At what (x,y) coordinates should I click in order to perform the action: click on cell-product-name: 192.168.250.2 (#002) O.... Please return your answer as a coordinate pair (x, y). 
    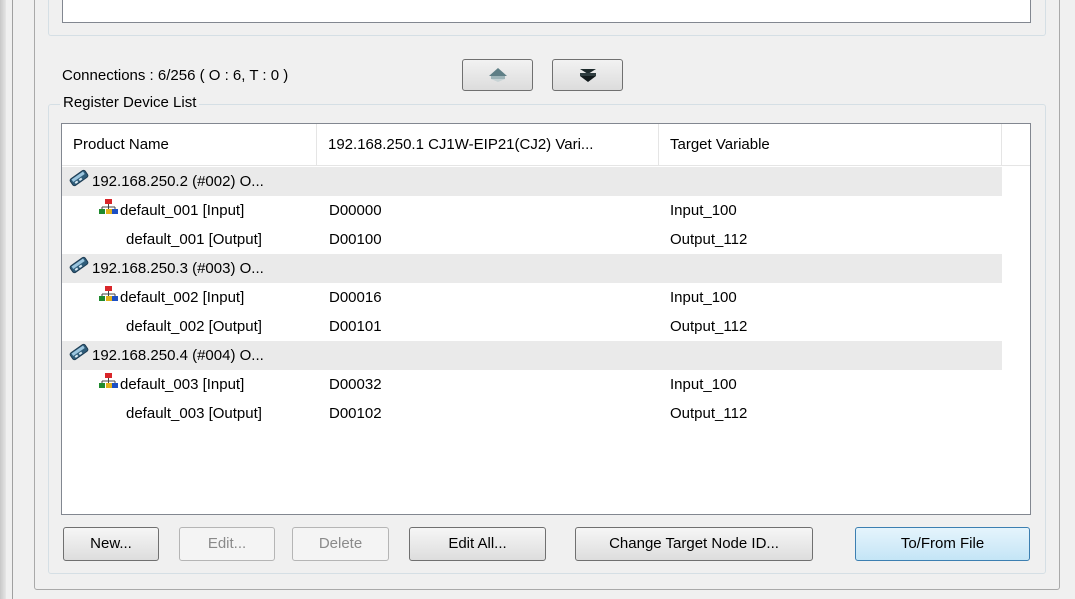
    Looking at the image, I should click on (166, 182).